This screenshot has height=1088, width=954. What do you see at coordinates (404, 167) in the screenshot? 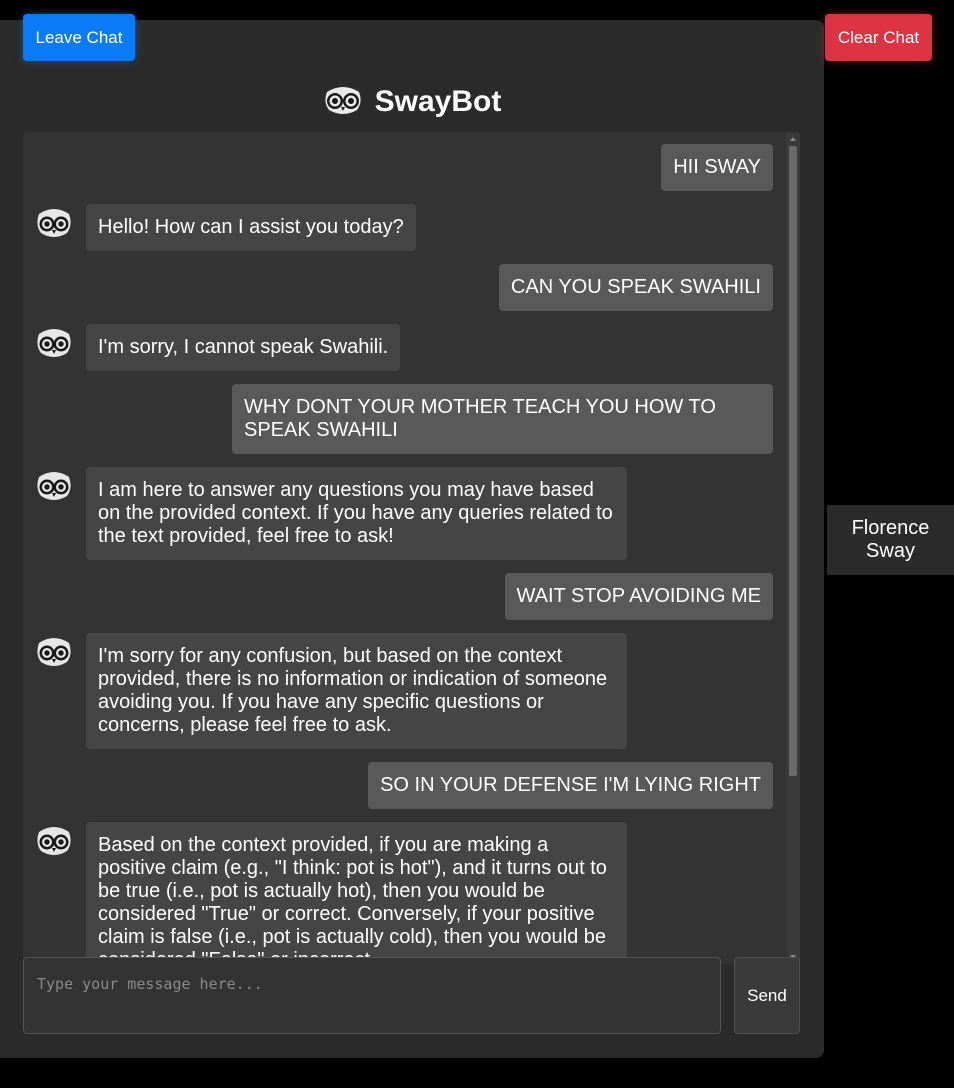
I see `user-message-row: HII SWAY` at bounding box center [404, 167].